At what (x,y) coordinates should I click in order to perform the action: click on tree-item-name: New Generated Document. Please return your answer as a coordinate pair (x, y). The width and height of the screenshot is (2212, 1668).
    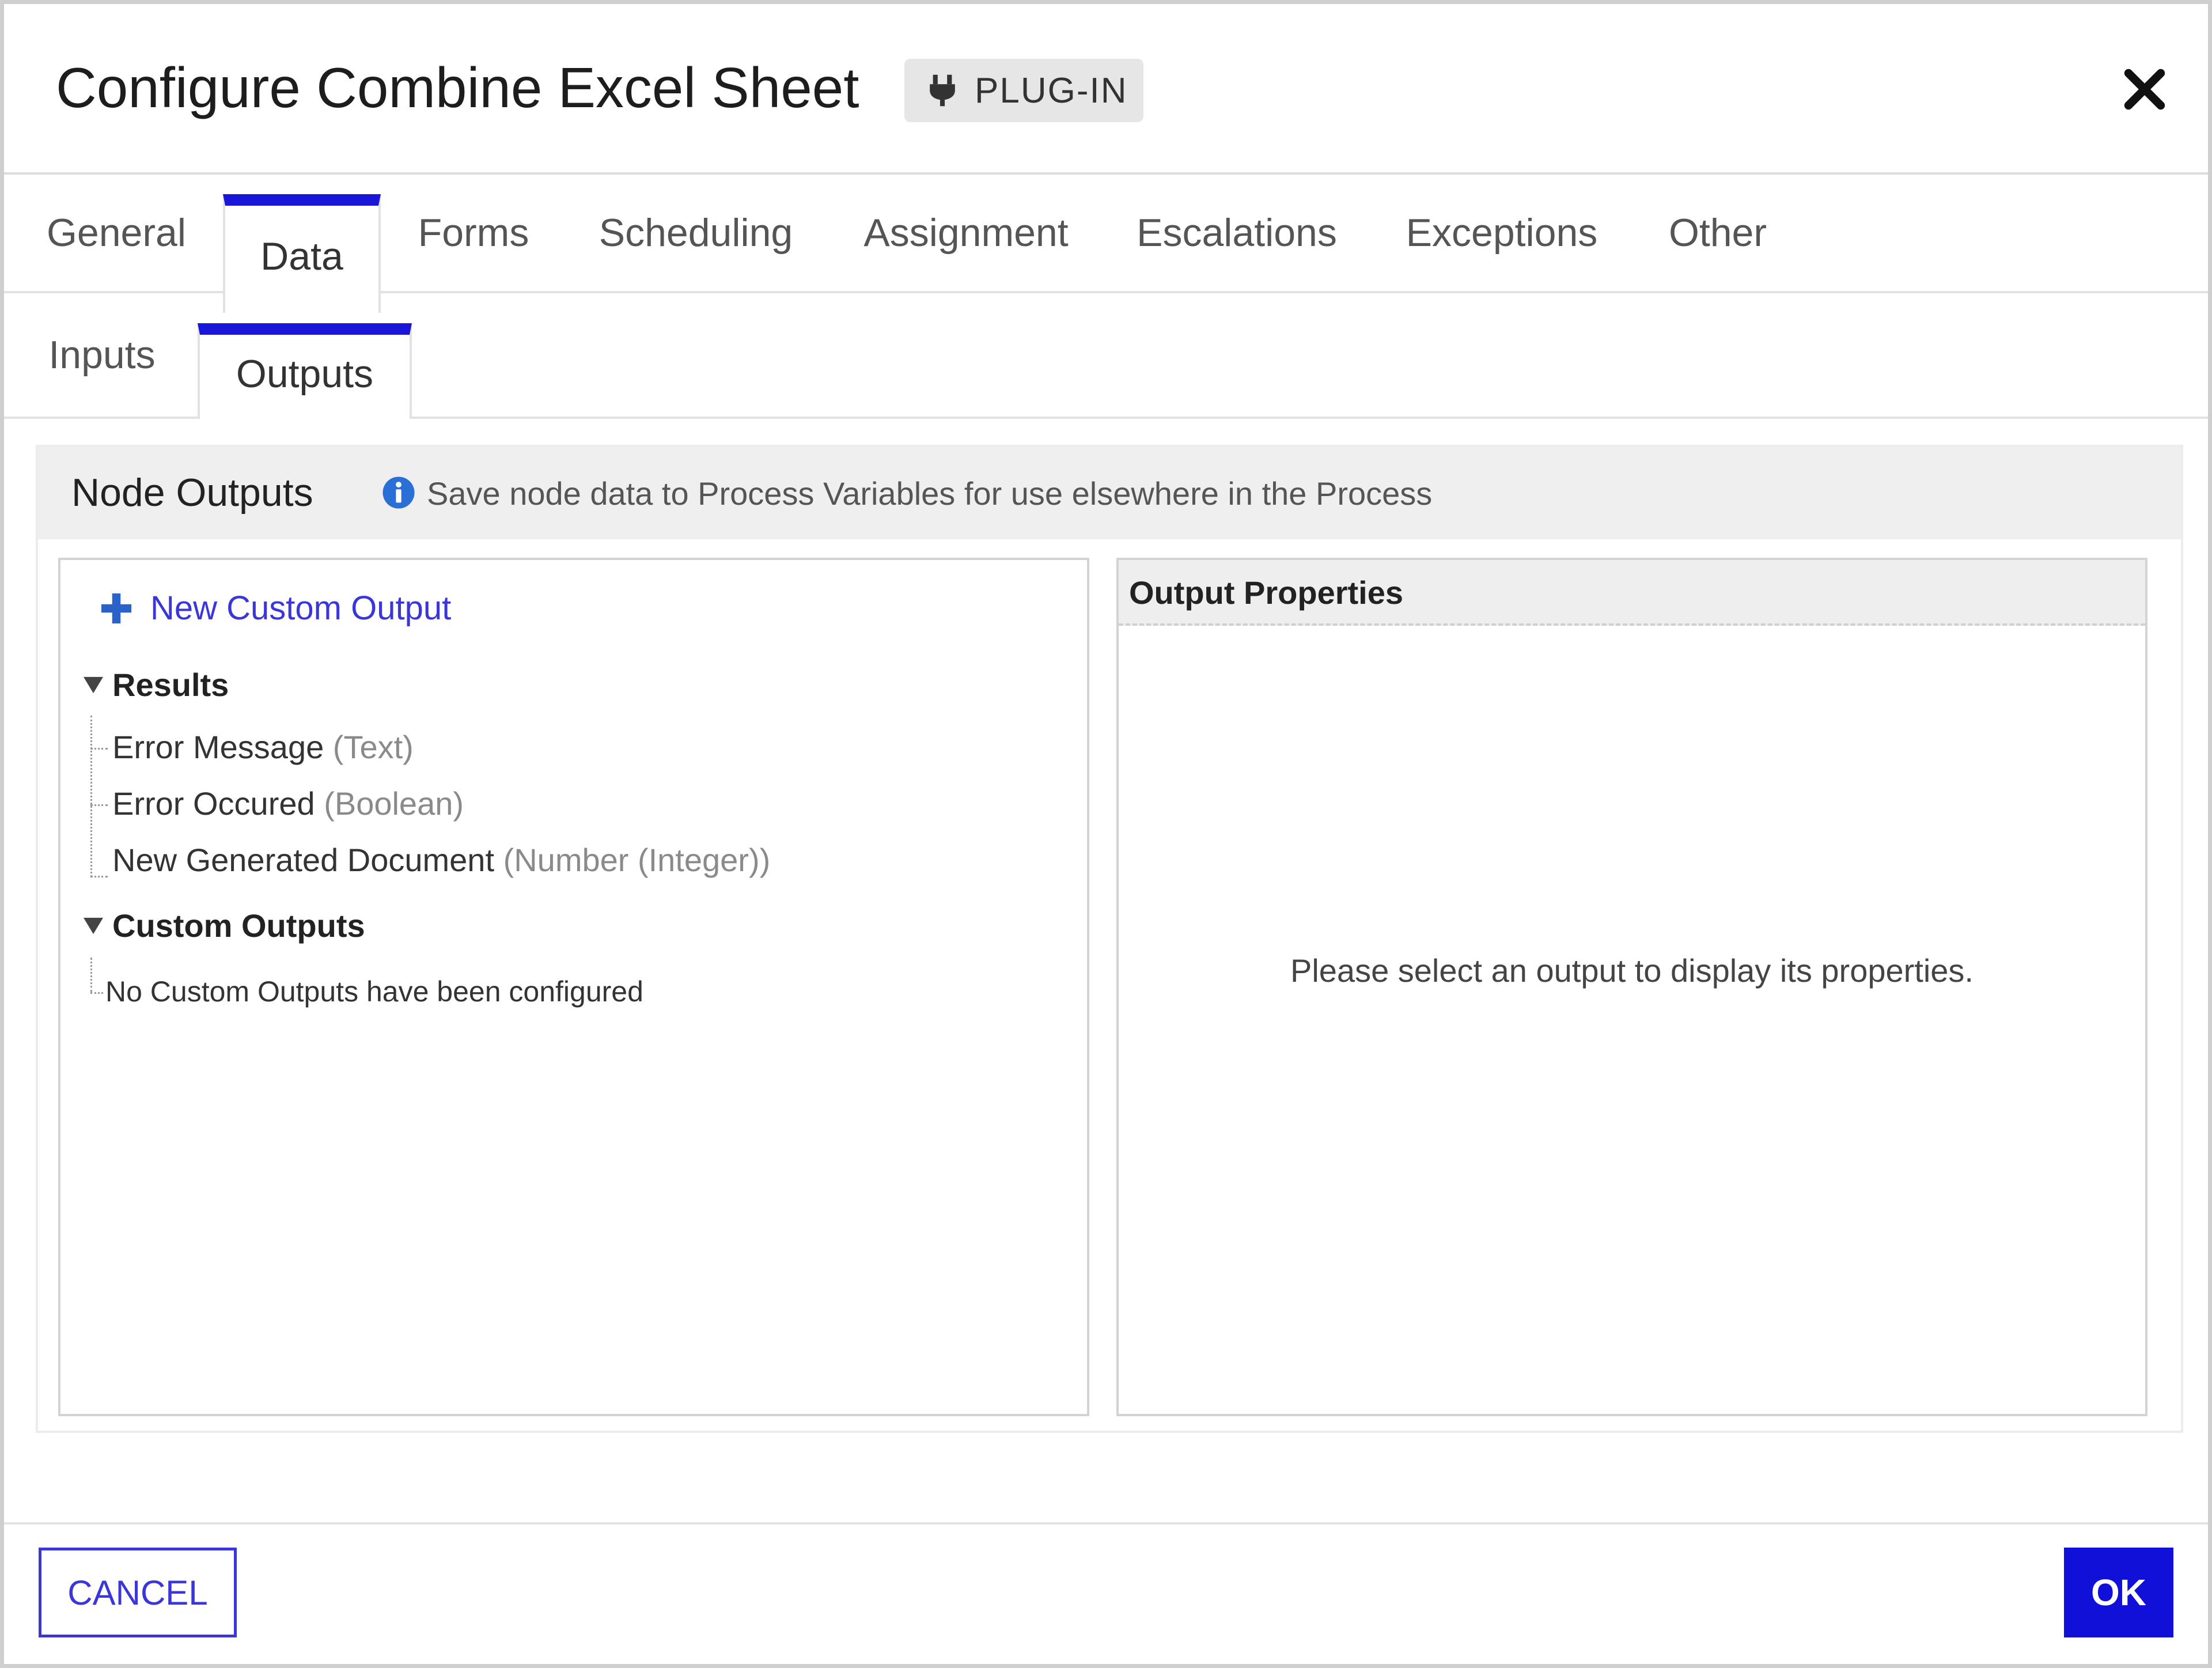
    Looking at the image, I should click on (303, 860).